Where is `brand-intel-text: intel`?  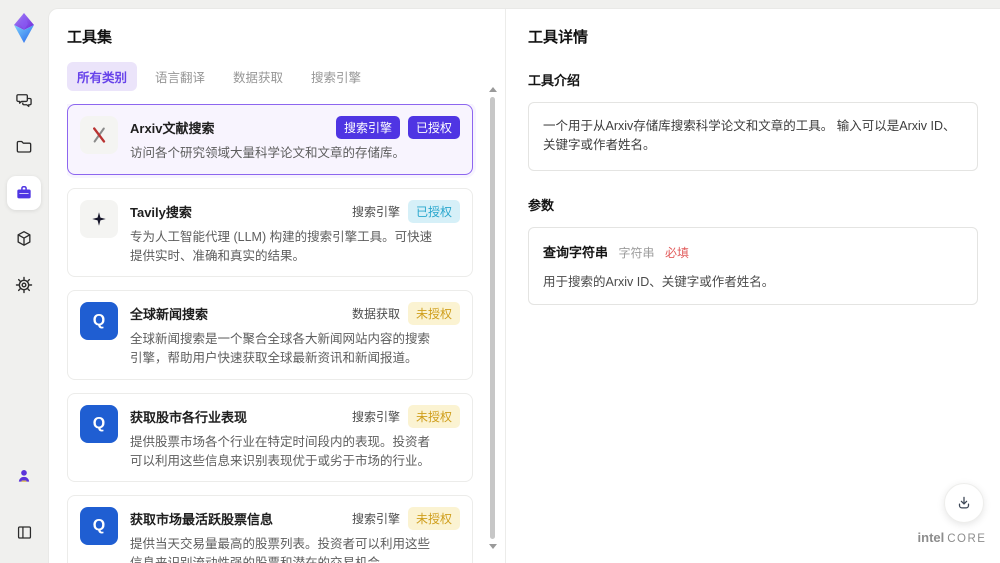 brand-intel-text: intel is located at coordinates (931, 537).